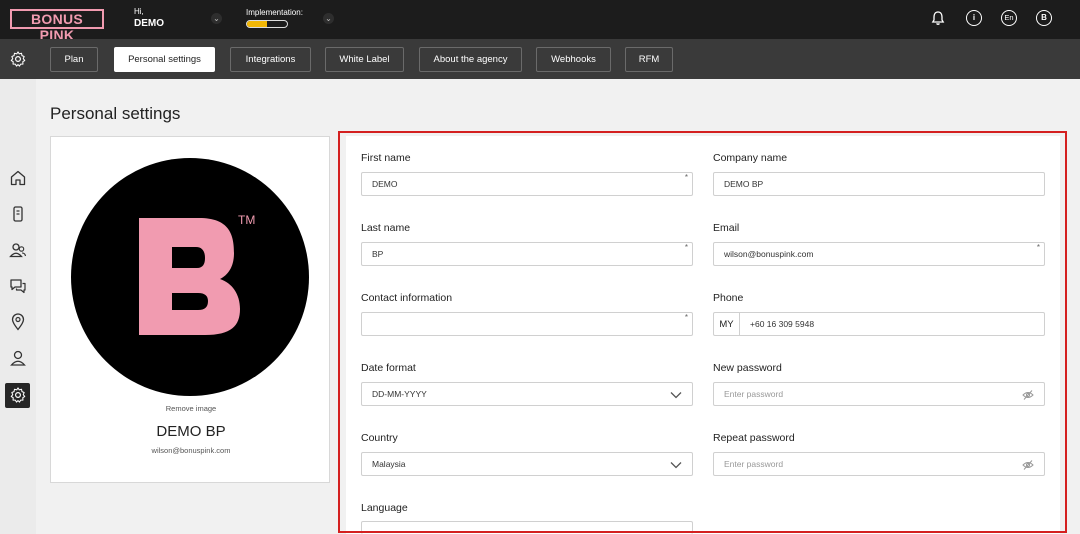  I want to click on trademark-mark: TM, so click(246, 220).